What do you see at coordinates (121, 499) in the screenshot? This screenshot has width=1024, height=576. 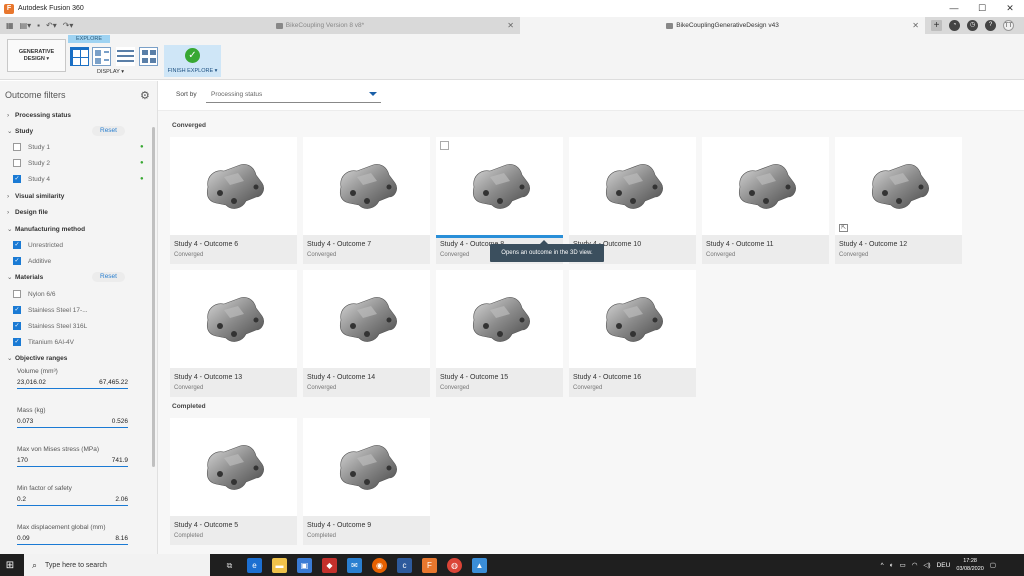 I see `range-max: 2.06` at bounding box center [121, 499].